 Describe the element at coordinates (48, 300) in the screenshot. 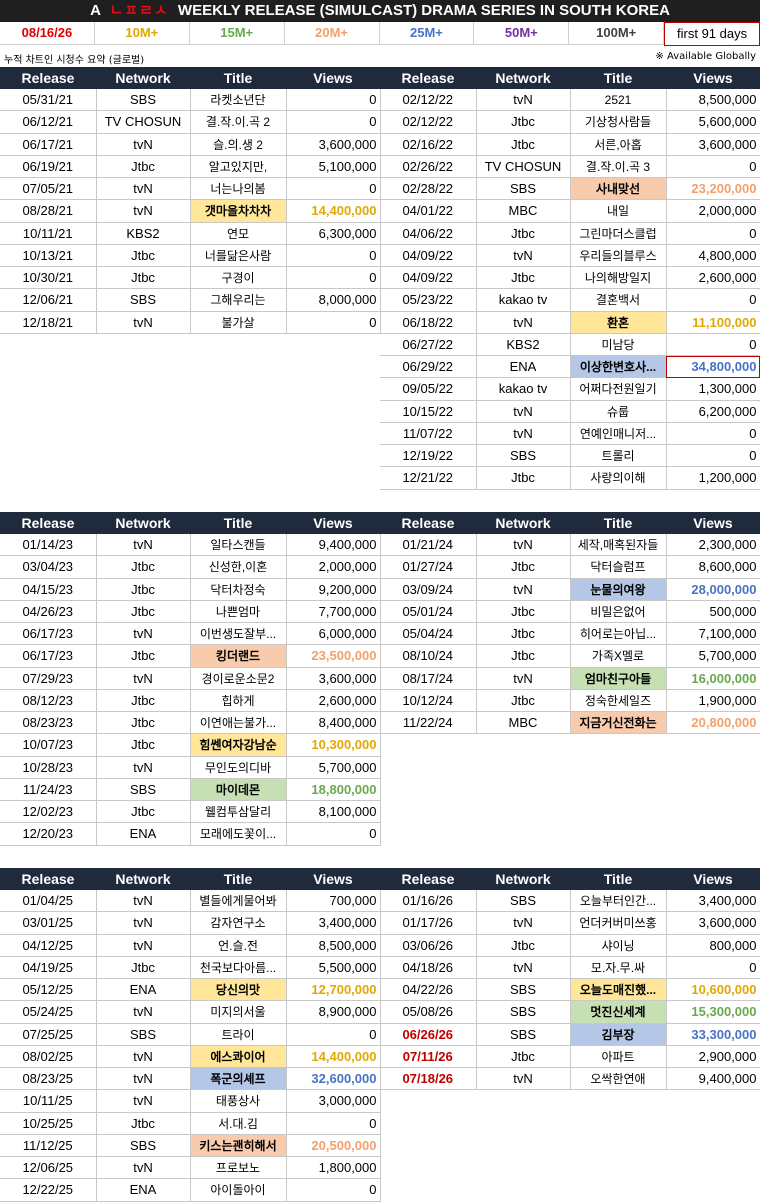

I see `release-cell: 12/06/21` at that location.